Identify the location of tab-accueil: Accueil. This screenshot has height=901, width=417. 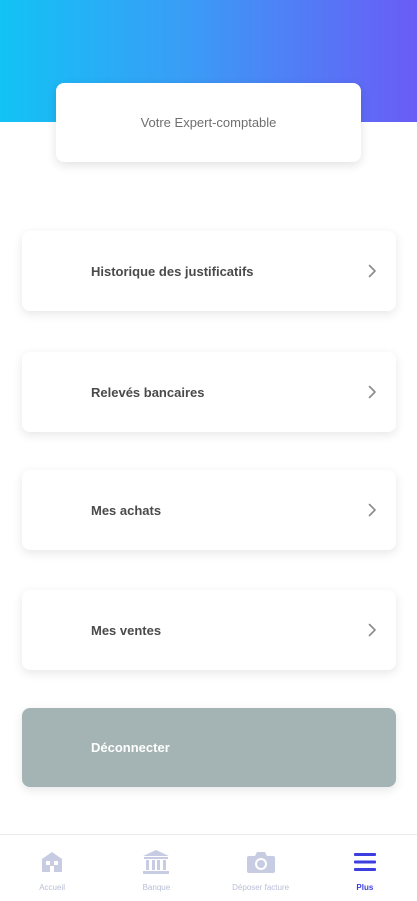
(52, 868).